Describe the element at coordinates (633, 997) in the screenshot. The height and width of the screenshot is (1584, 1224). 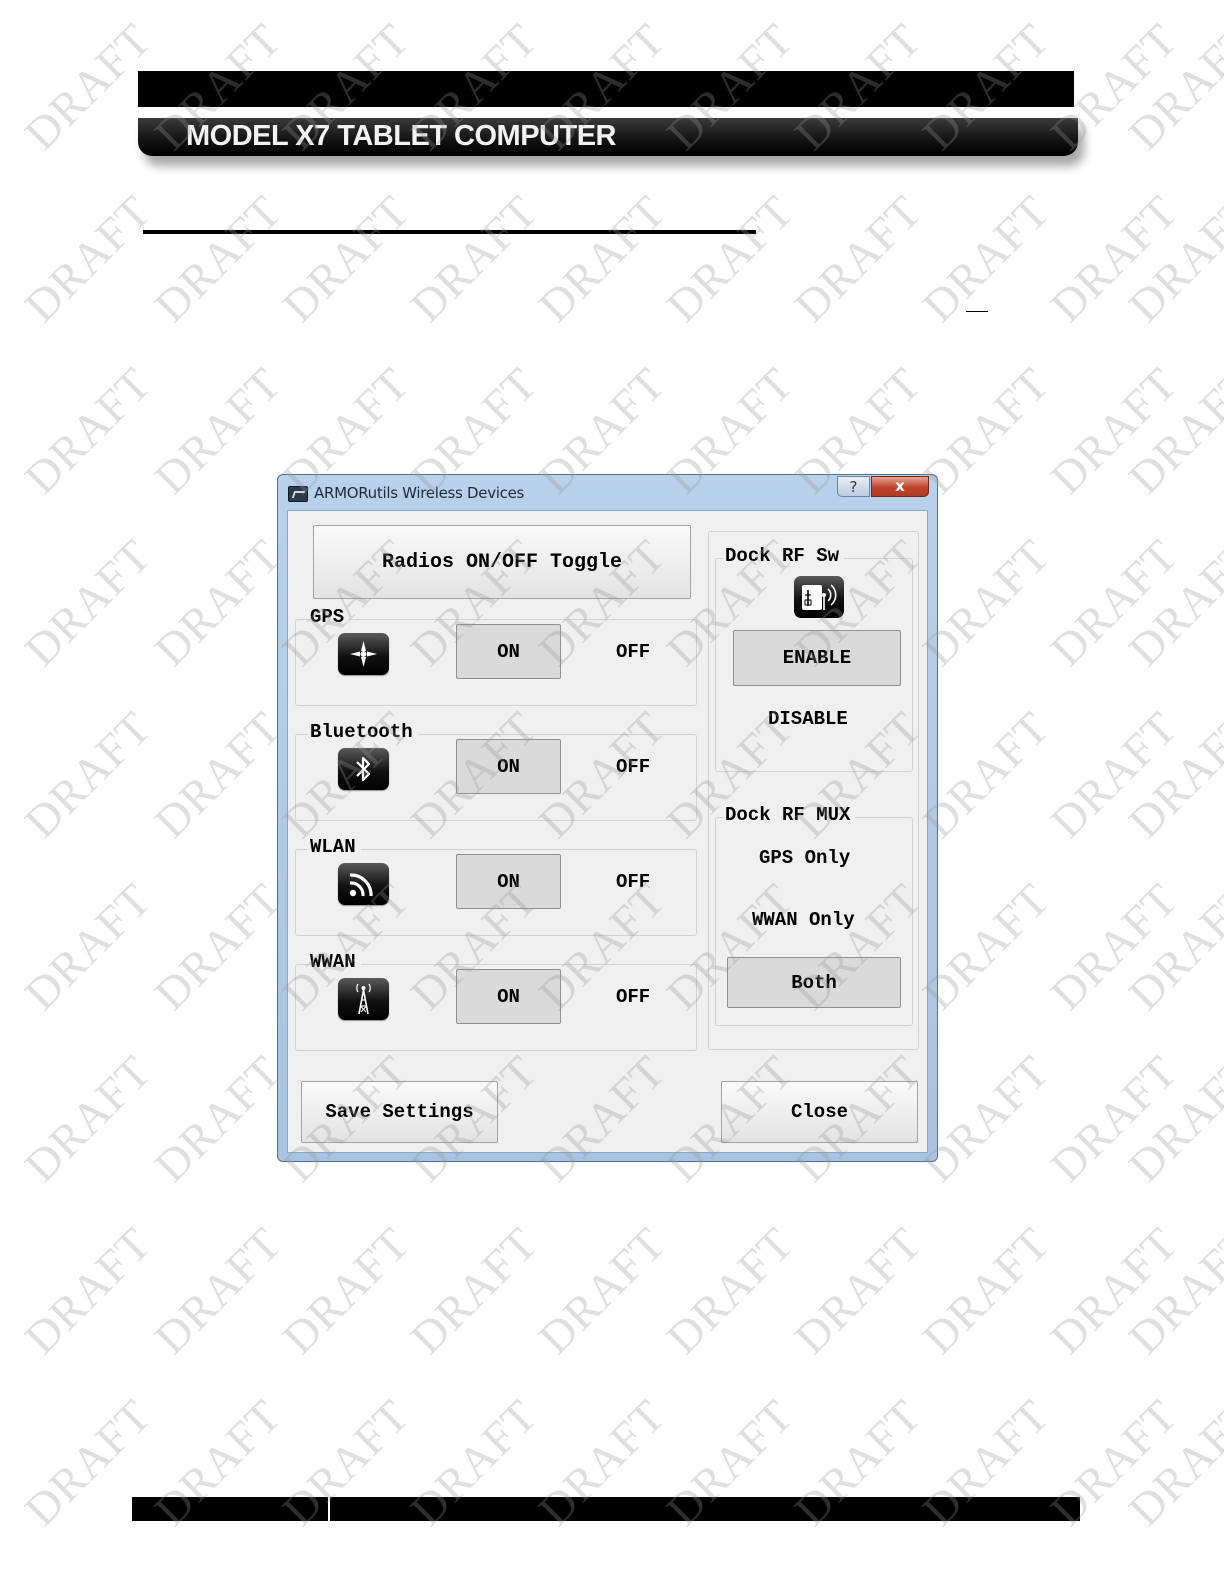
I see `wwan-off-option: OFF` at that location.